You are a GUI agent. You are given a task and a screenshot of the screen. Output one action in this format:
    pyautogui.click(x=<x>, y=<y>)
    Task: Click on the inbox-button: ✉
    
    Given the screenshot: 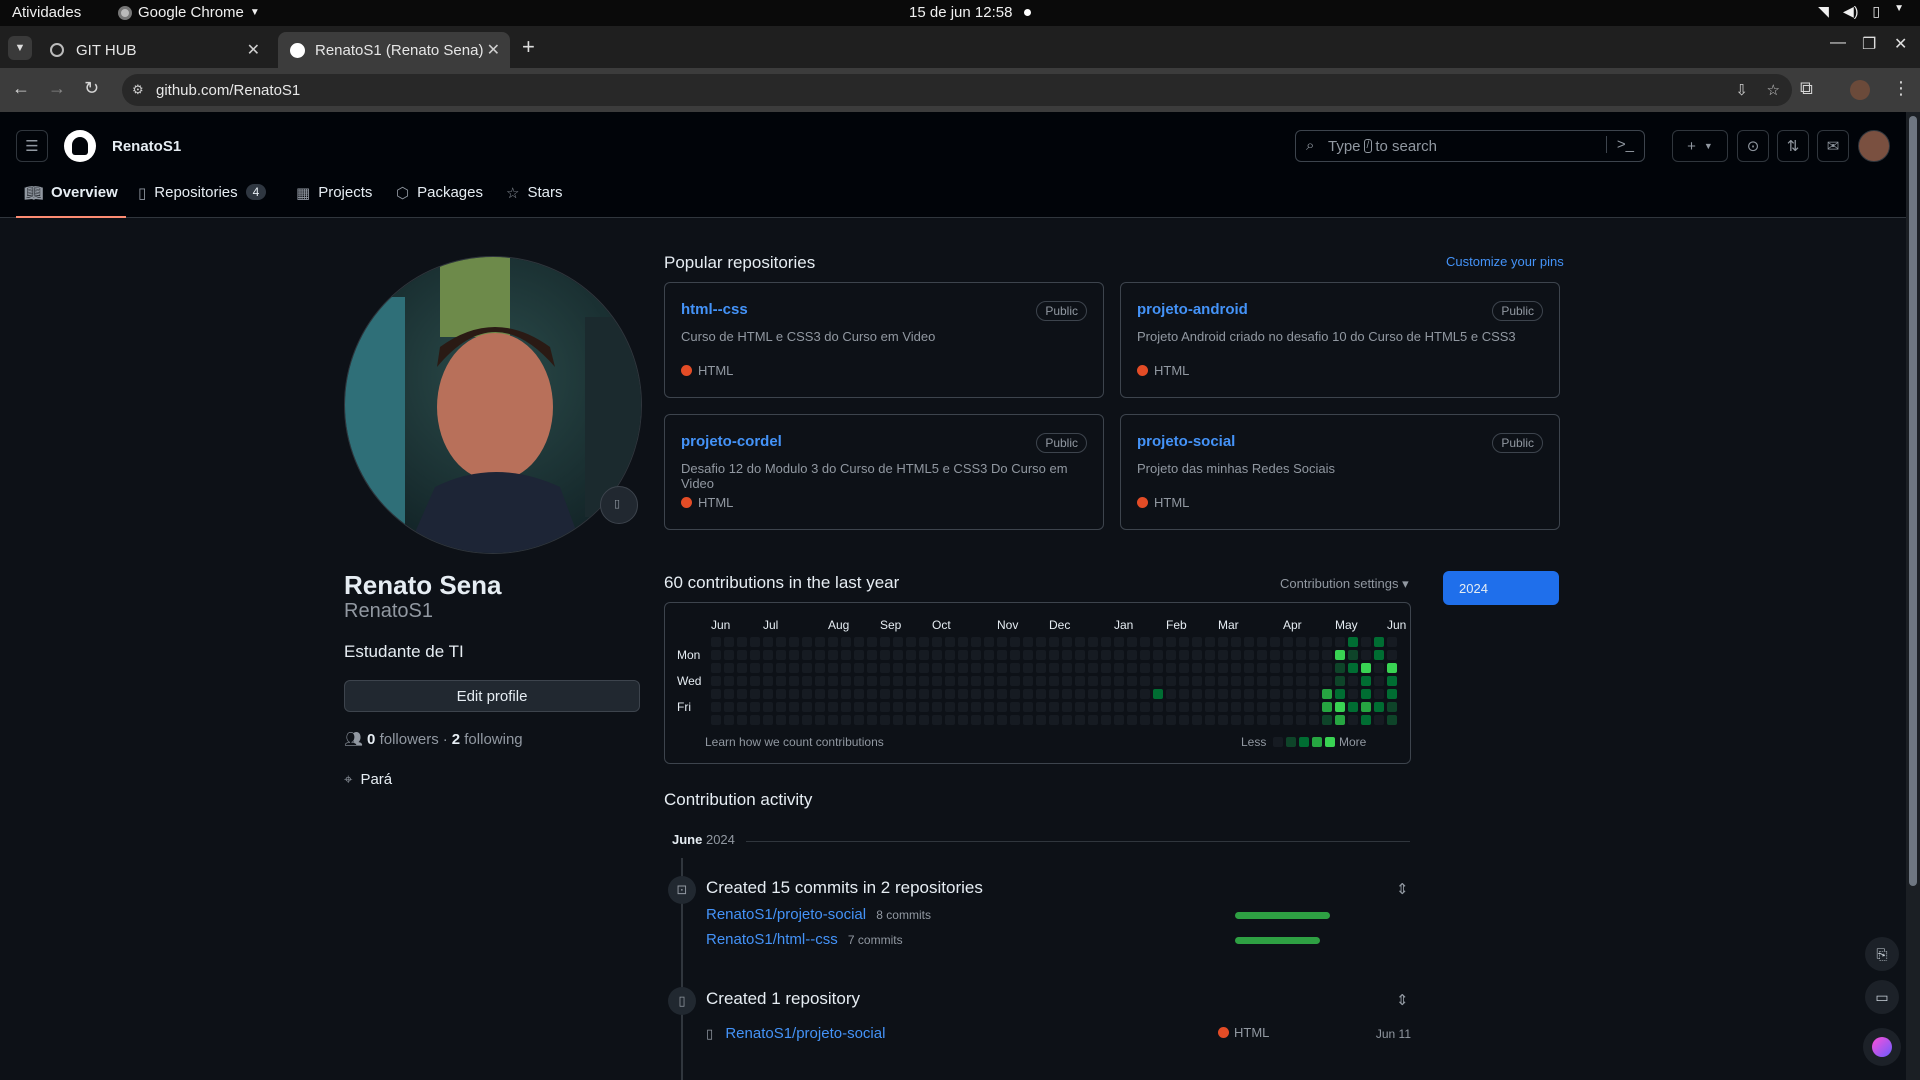 What is the action you would take?
    pyautogui.click(x=1833, y=146)
    